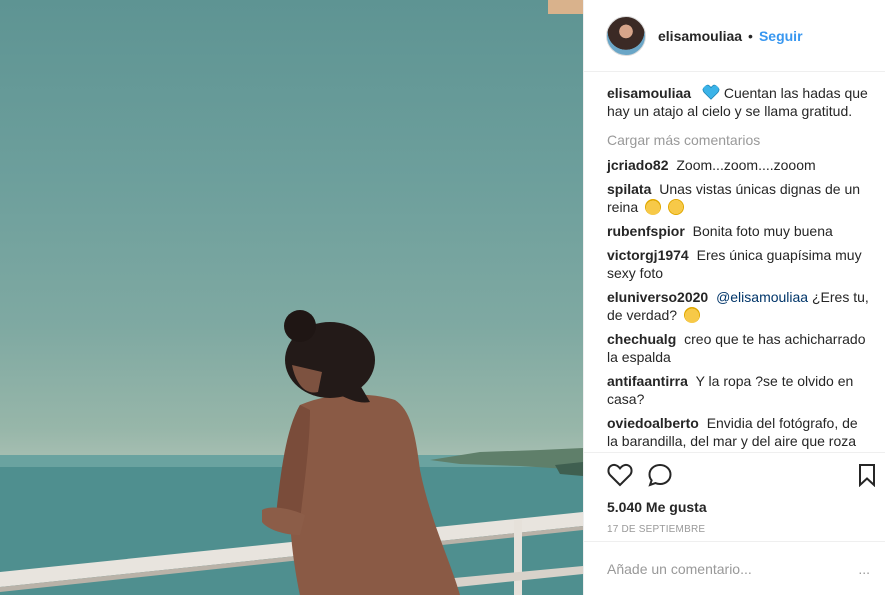 The width and height of the screenshot is (885, 595). What do you see at coordinates (762, 297) in the screenshot?
I see `comment-mention-link: @elisamouliaa` at bounding box center [762, 297].